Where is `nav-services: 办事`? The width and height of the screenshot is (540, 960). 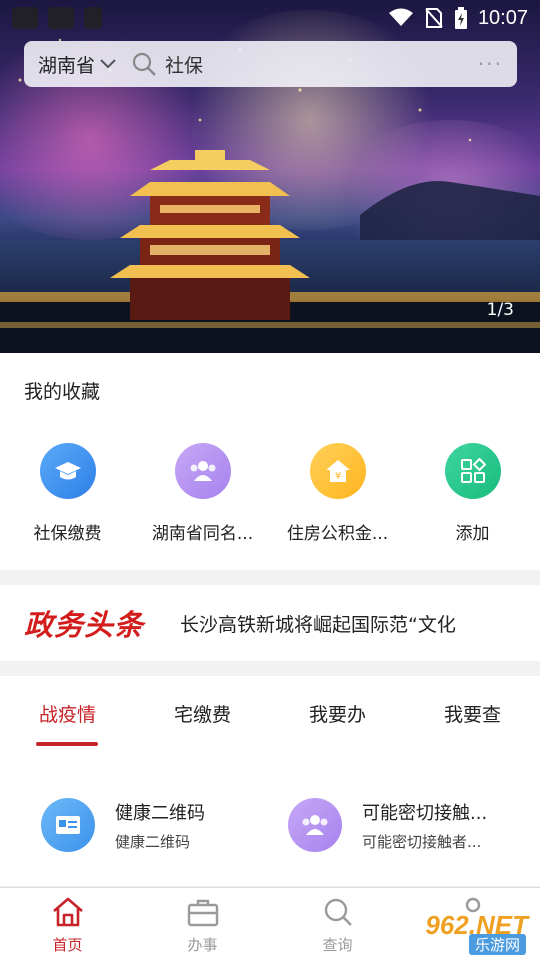 nav-services: 办事 is located at coordinates (202, 925).